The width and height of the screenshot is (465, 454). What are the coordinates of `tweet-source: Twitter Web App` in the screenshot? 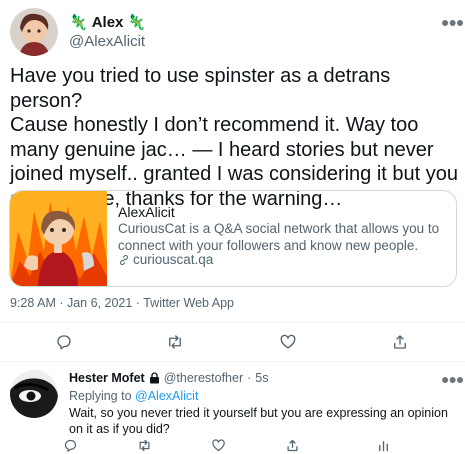 It's located at (189, 303).